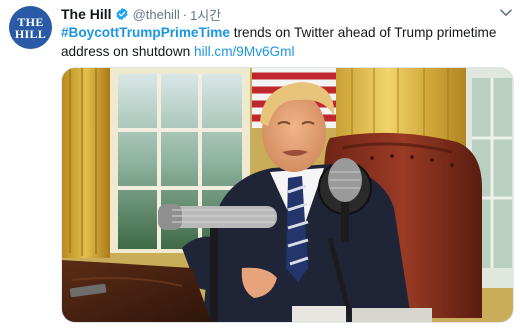 The width and height of the screenshot is (520, 329). I want to click on avatar-text-line1: THE, so click(30, 21).